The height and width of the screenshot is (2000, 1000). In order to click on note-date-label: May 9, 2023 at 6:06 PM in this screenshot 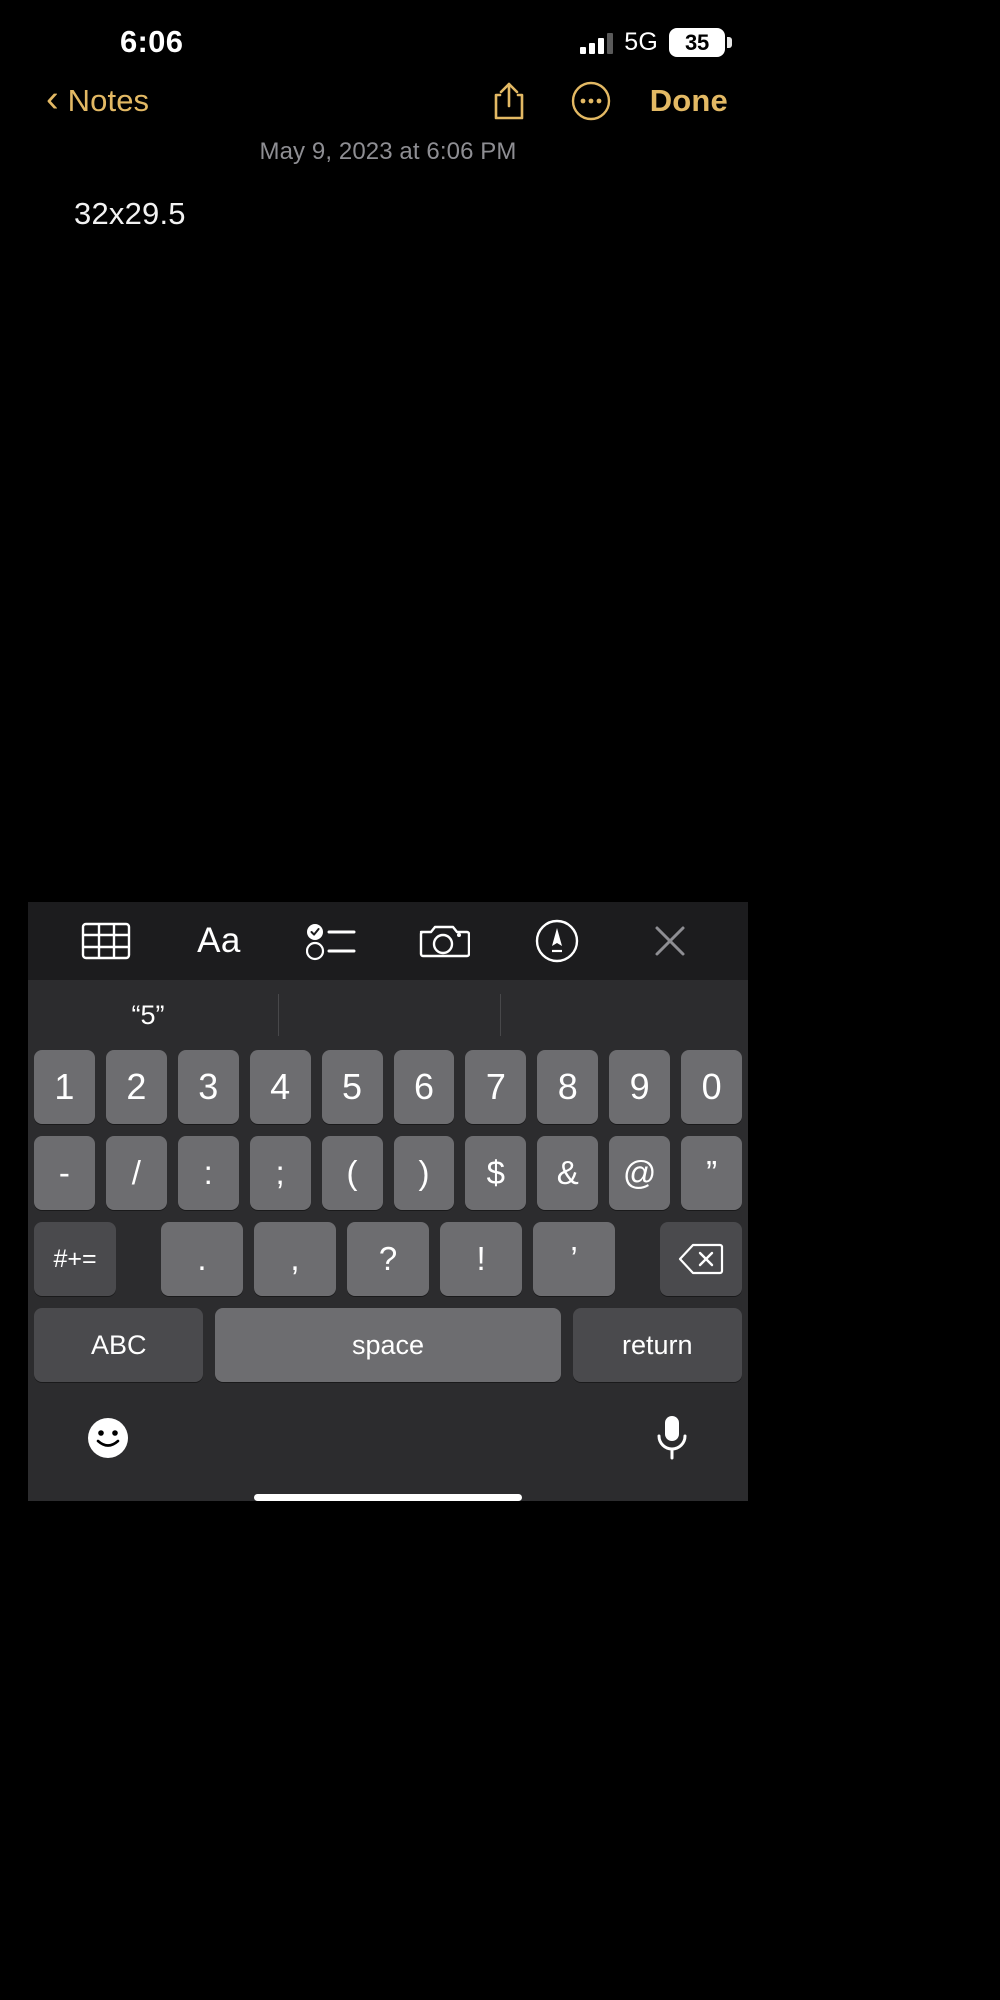, I will do `click(388, 151)`.